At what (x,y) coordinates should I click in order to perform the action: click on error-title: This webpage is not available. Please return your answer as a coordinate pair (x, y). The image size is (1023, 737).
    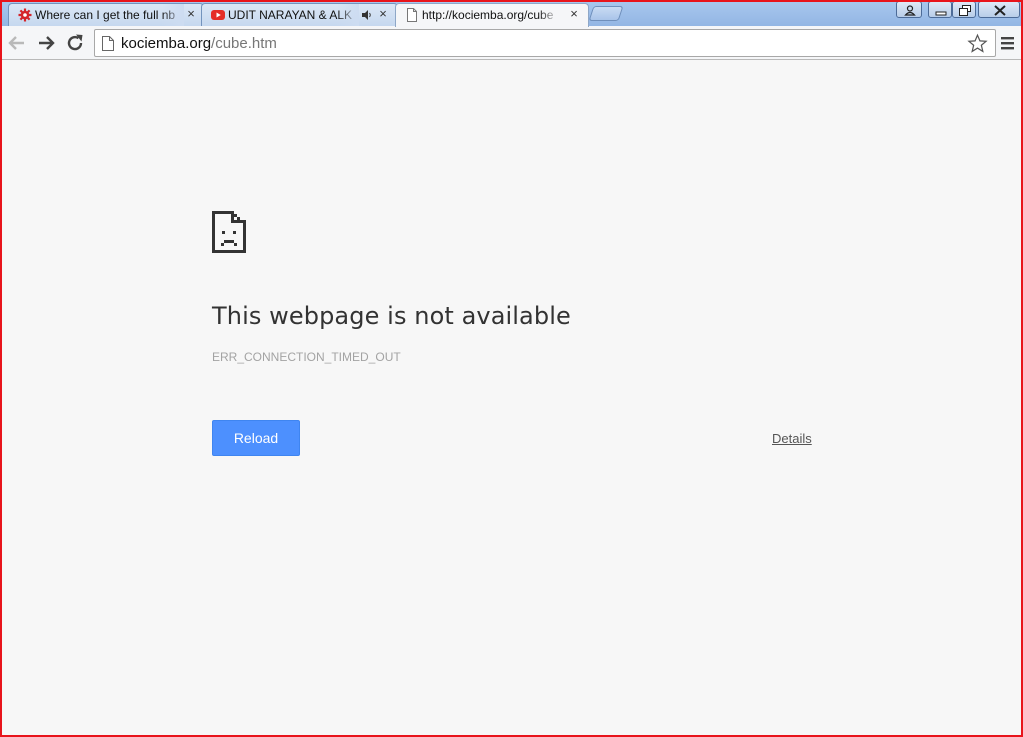
    Looking at the image, I should click on (391, 316).